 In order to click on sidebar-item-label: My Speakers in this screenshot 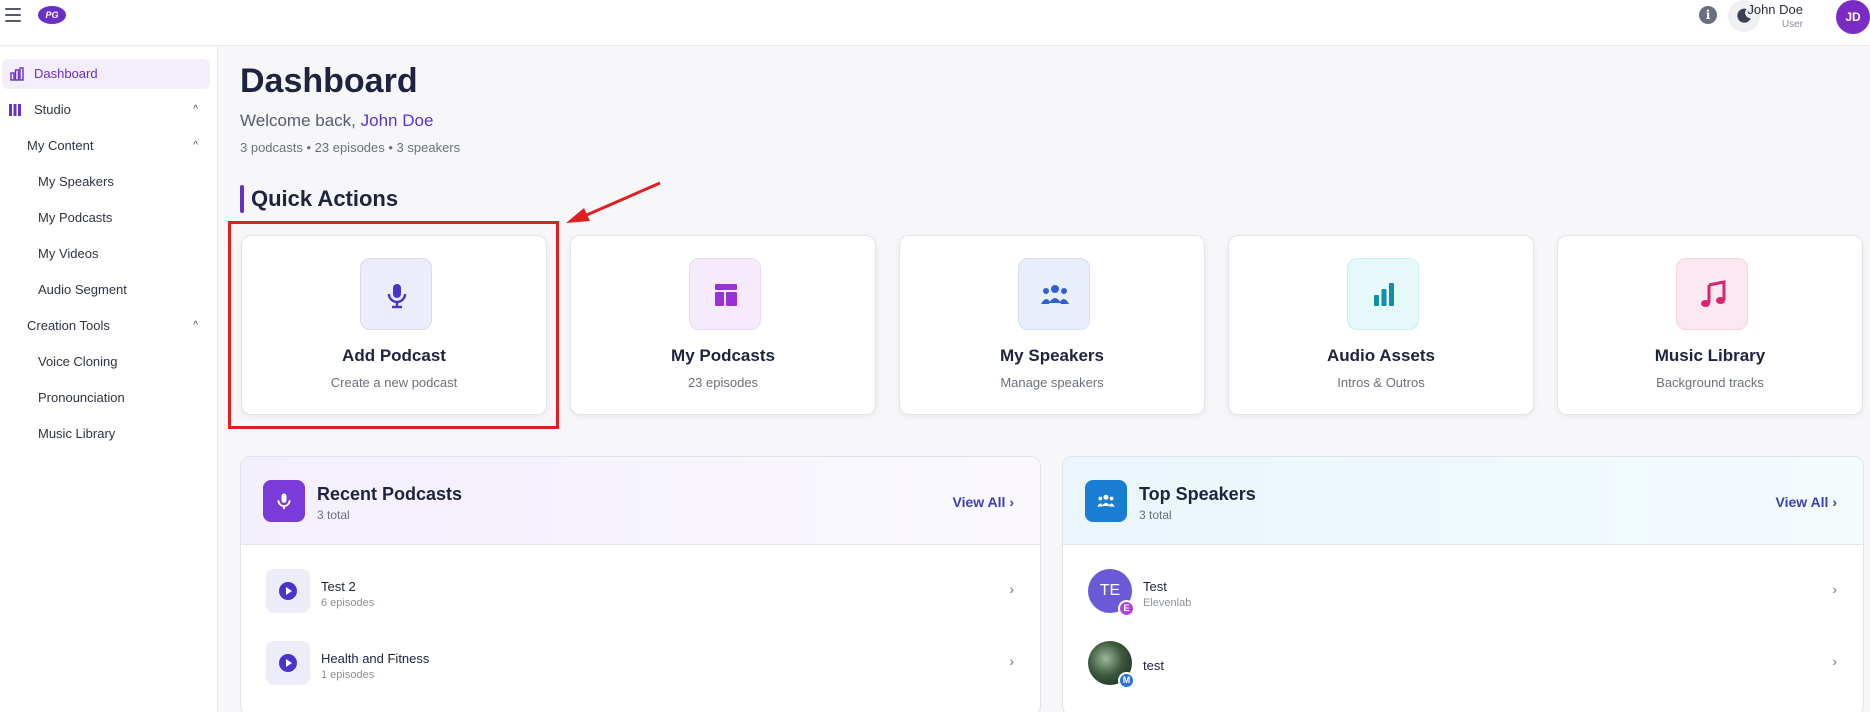, I will do `click(76, 181)`.